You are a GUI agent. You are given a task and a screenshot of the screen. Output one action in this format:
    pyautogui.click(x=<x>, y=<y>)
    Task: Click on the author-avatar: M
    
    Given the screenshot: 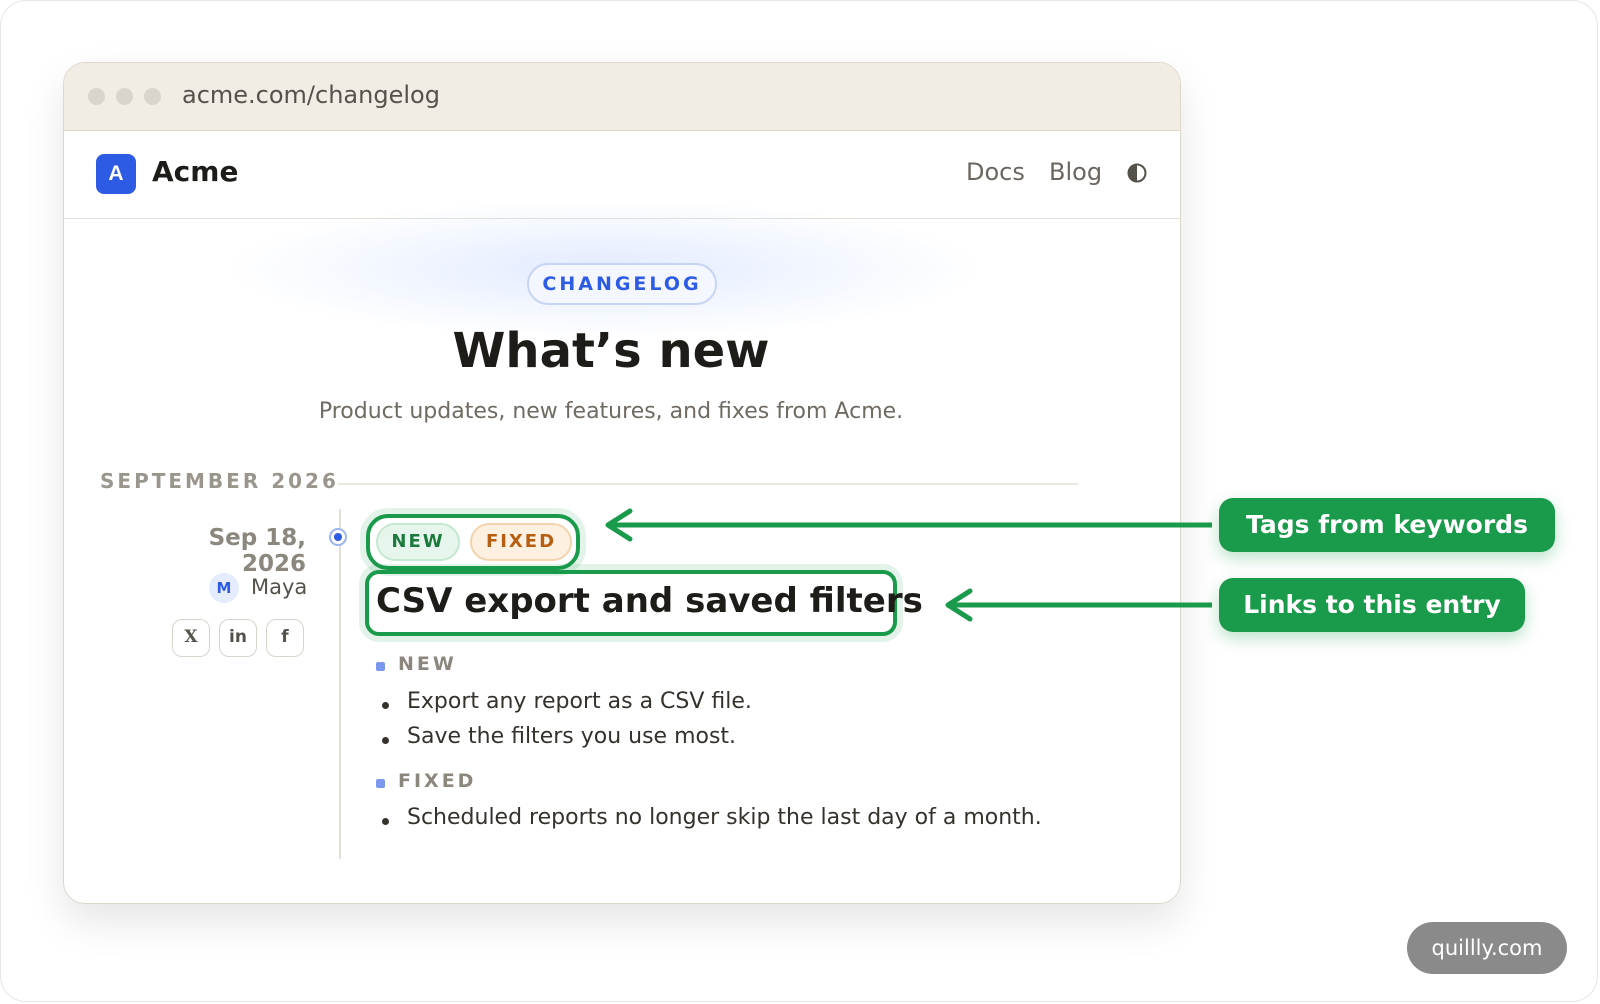 What is the action you would take?
    pyautogui.click(x=224, y=588)
    